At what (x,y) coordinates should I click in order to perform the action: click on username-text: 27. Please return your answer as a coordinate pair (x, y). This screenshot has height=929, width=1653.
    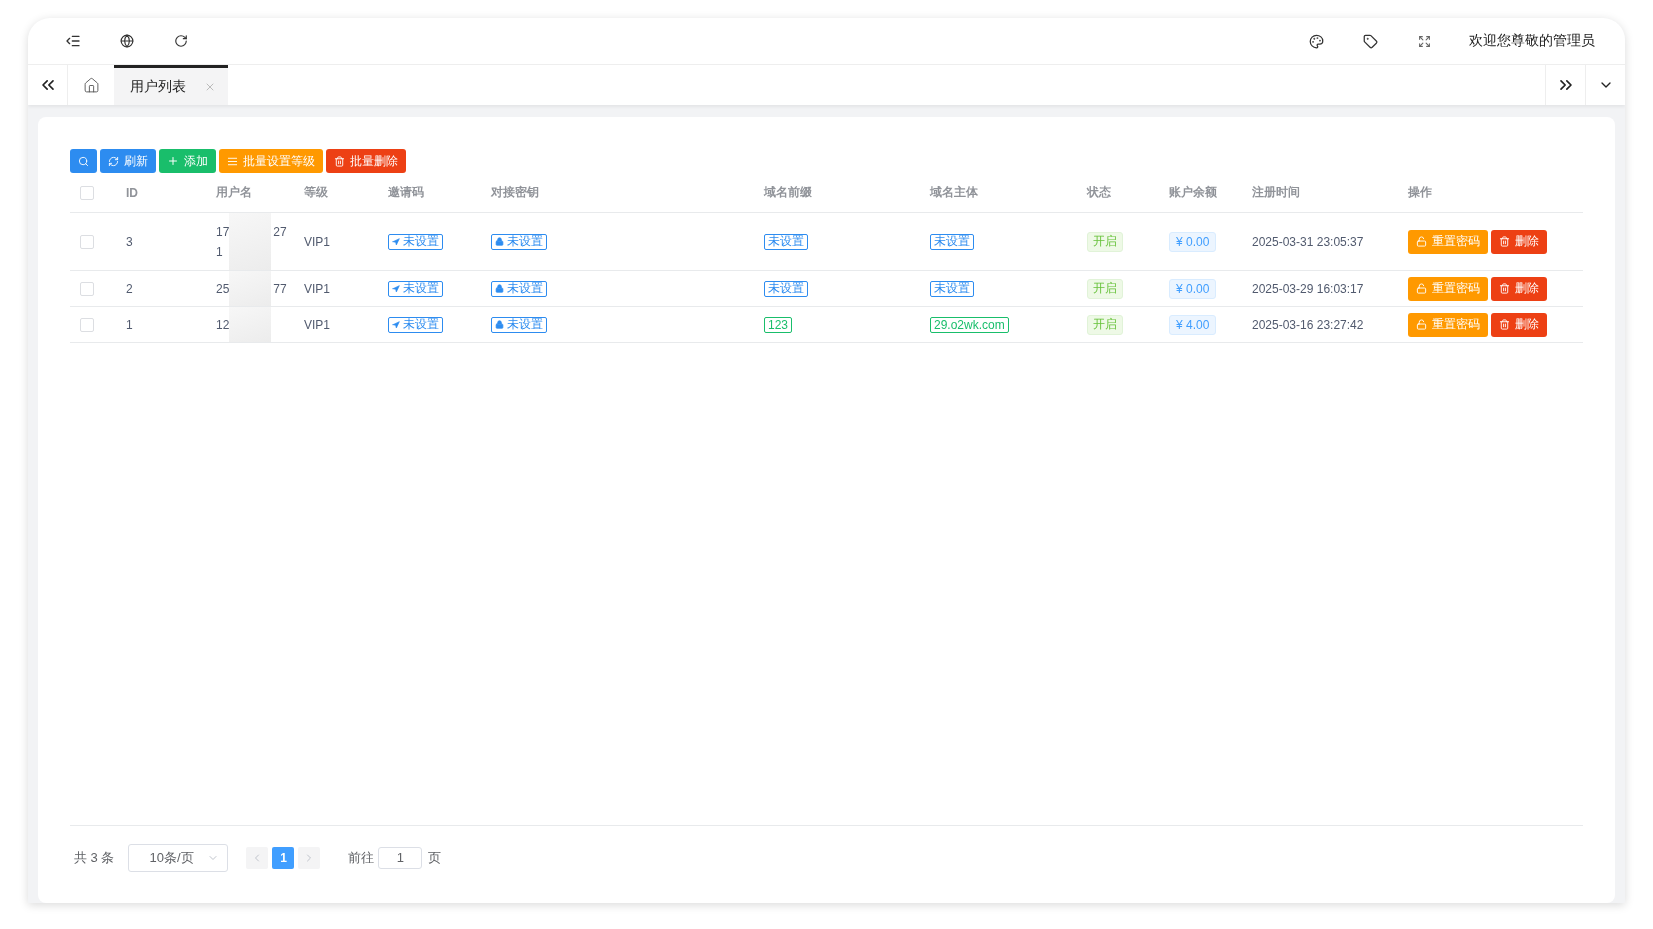
    Looking at the image, I should click on (280, 231).